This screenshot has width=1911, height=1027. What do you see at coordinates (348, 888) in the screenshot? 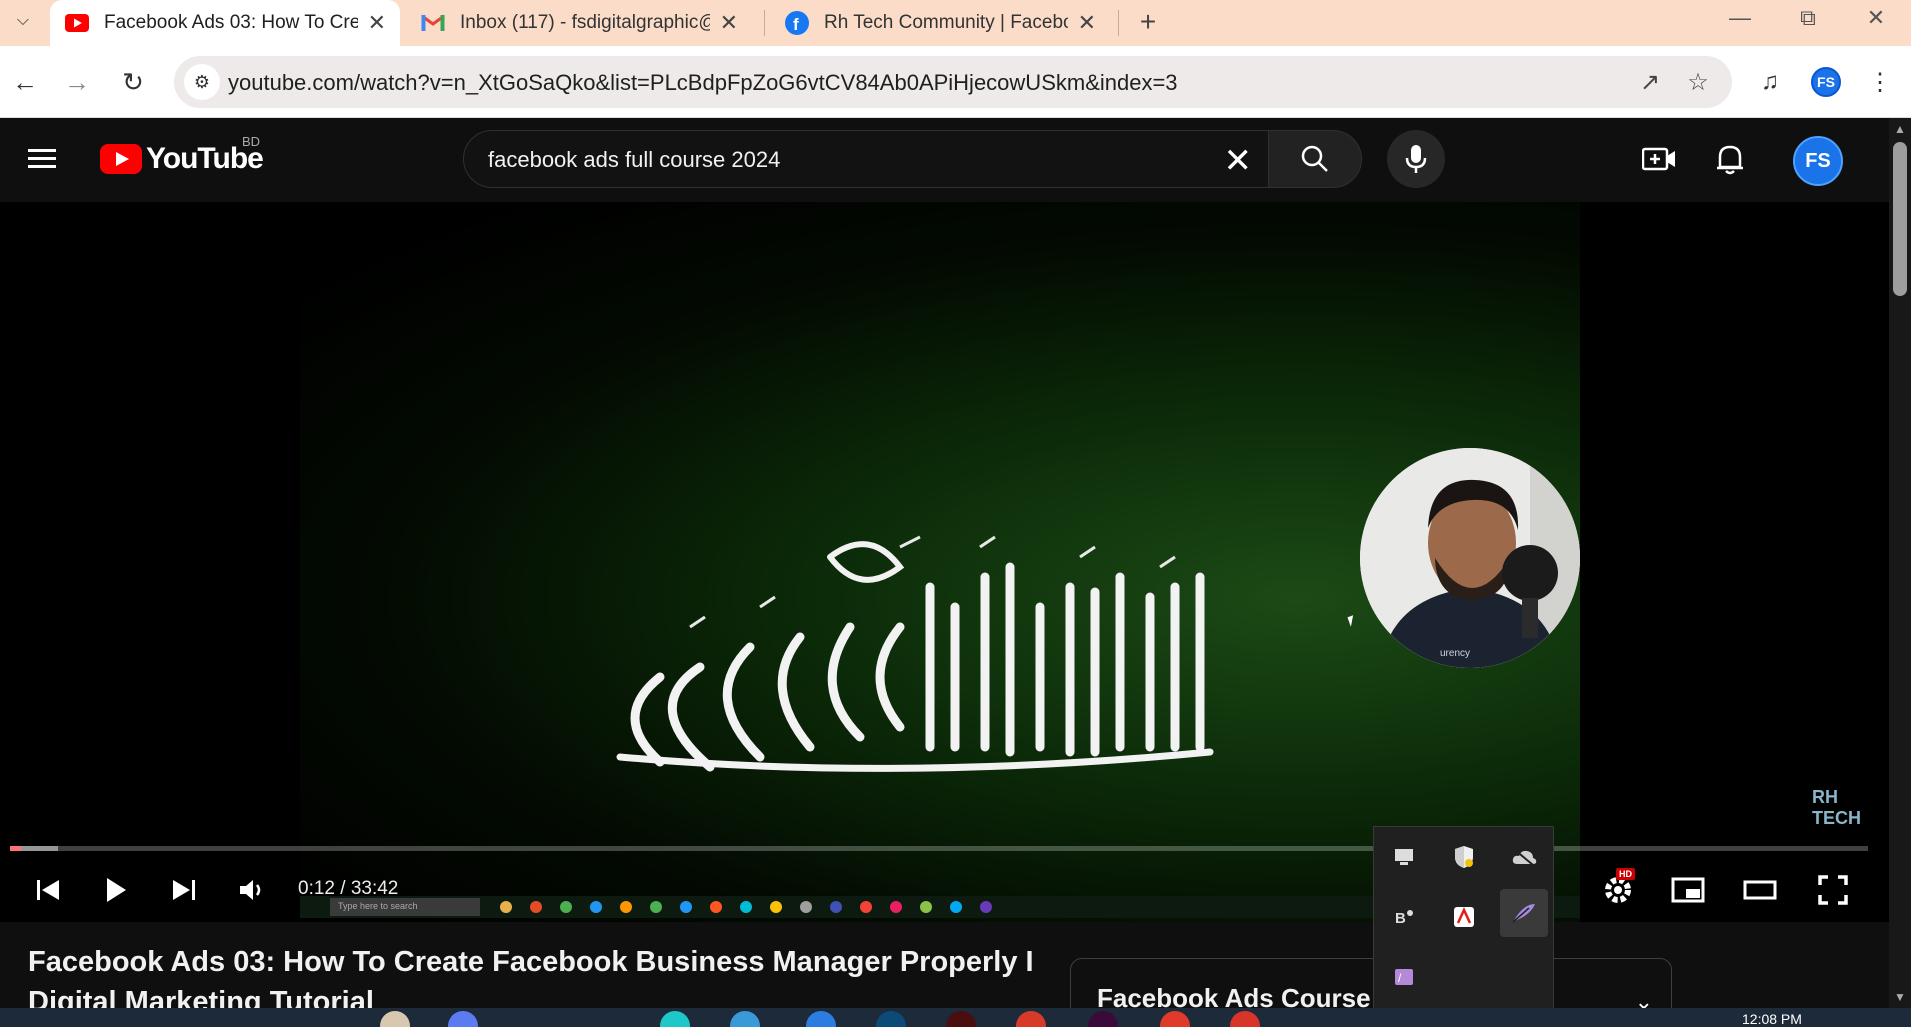
I see `time-display: 0:12 / 33:42` at bounding box center [348, 888].